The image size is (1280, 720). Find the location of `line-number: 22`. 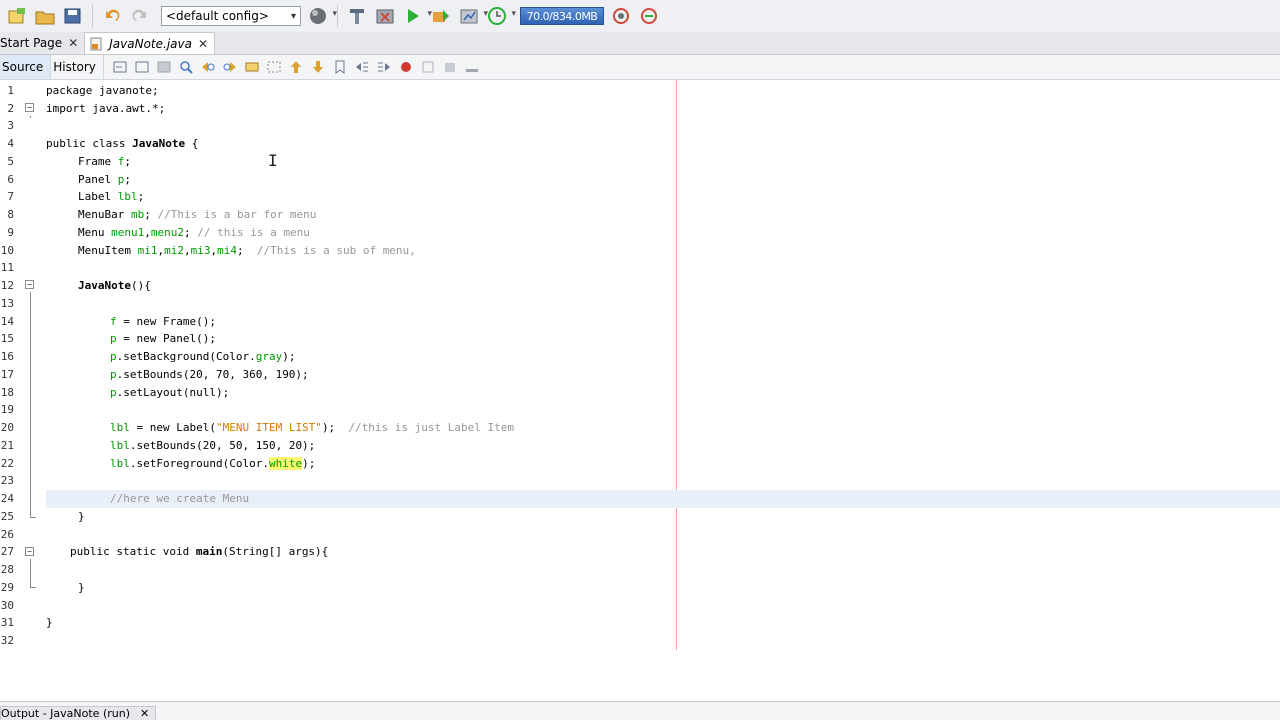

line-number: 22 is located at coordinates (7, 463).